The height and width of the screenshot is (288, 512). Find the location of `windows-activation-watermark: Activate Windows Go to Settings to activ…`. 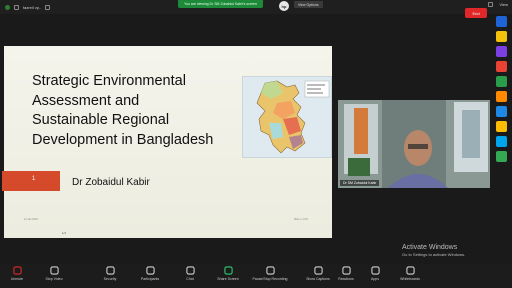

windows-activation-watermark: Activate Windows Go to Settings to activ… is located at coordinates (433, 250).